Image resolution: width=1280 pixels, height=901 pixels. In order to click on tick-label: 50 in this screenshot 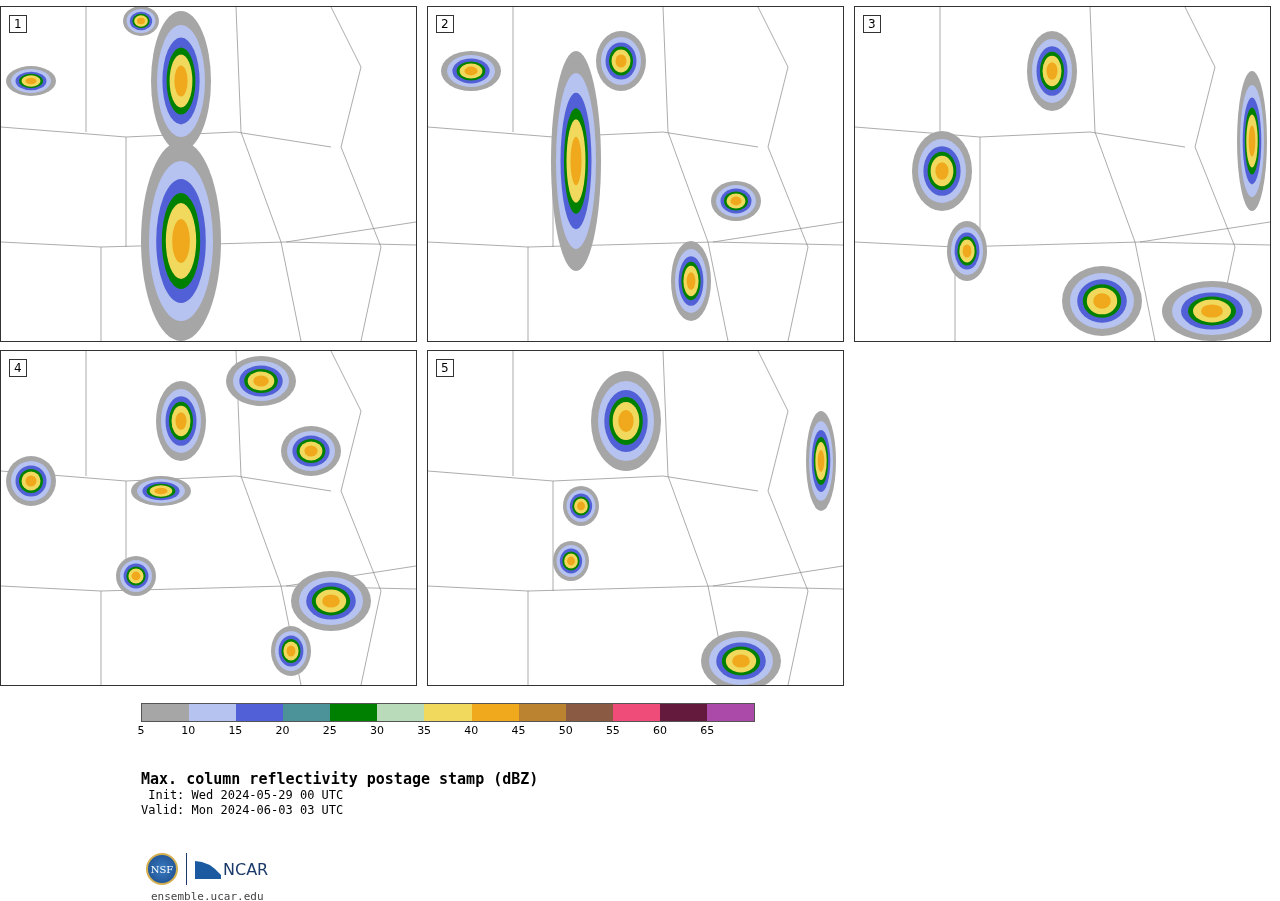, I will do `click(565, 730)`.